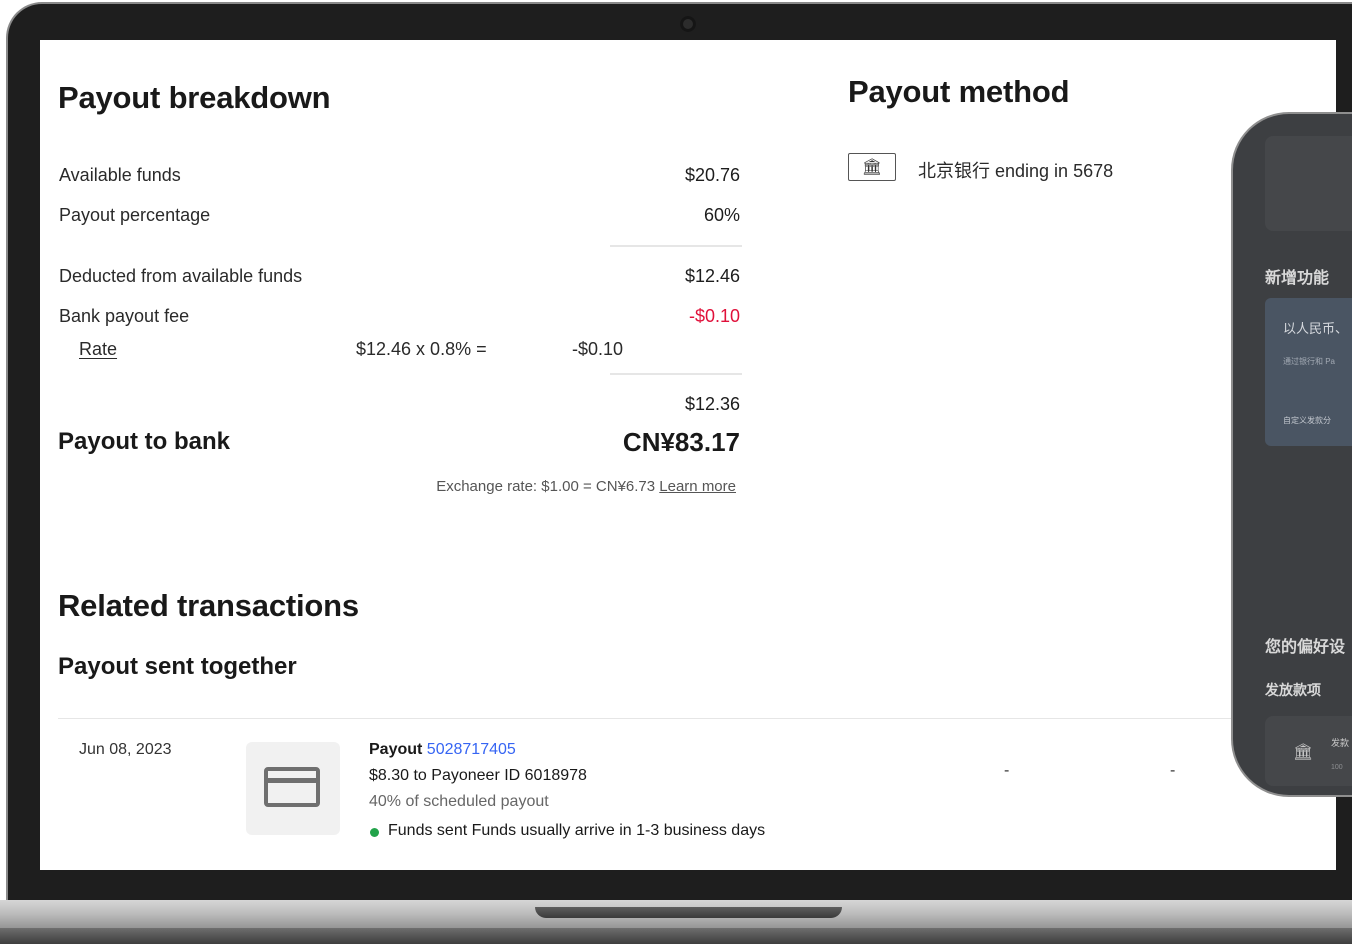 The image size is (1352, 944). Describe the element at coordinates (1293, 690) in the screenshot. I see `phone-payouts-title: 发放款项` at that location.